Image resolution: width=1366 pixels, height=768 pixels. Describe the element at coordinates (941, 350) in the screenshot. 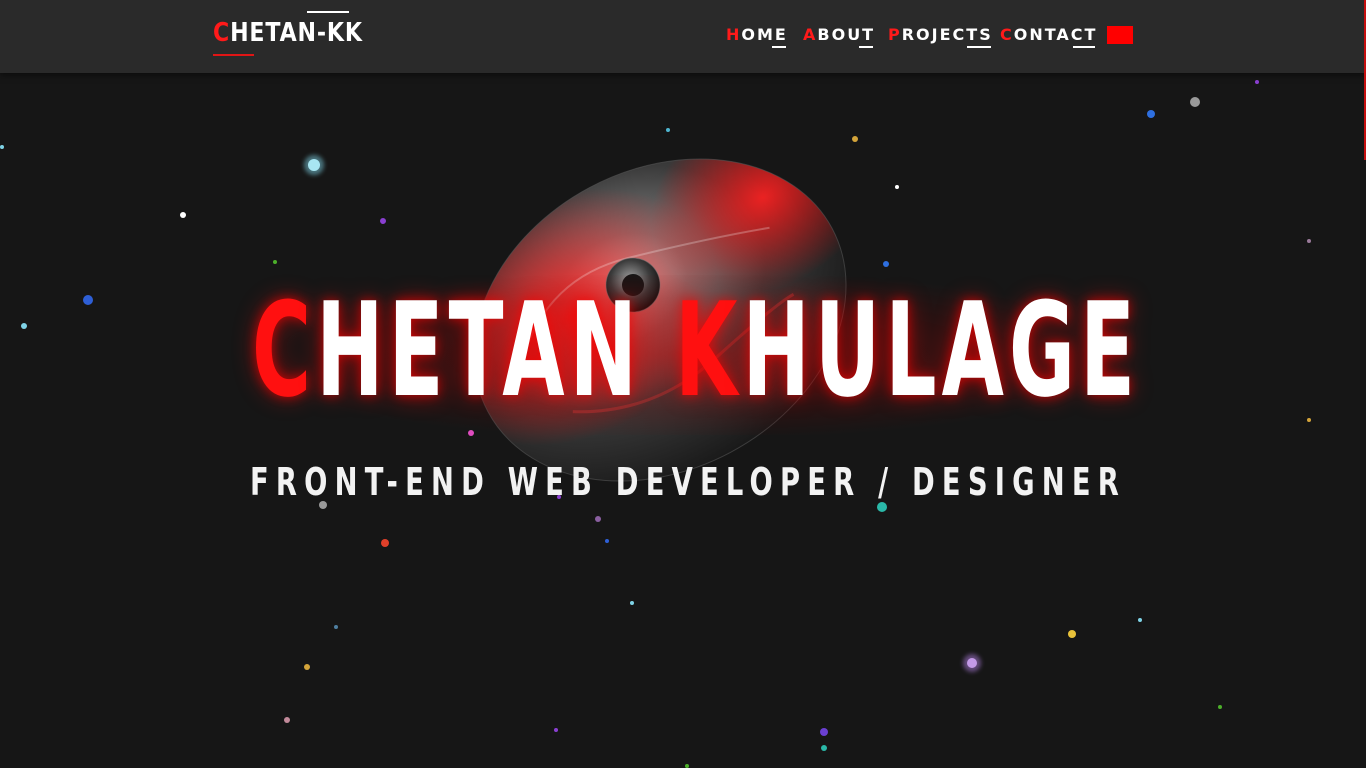

I see `hero-title-last-name: HULAGE` at that location.